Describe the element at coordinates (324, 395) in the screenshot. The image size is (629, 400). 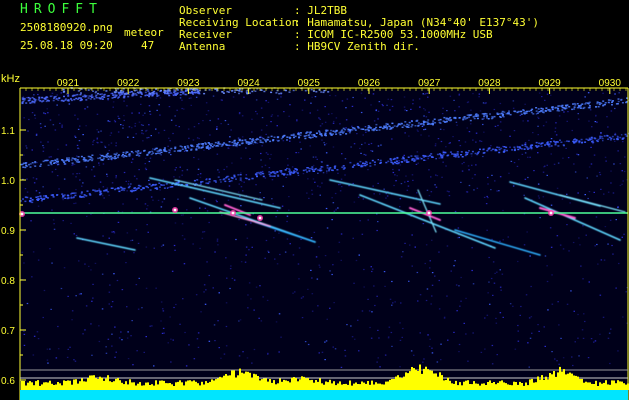
I see `meter-cyan-base` at that location.